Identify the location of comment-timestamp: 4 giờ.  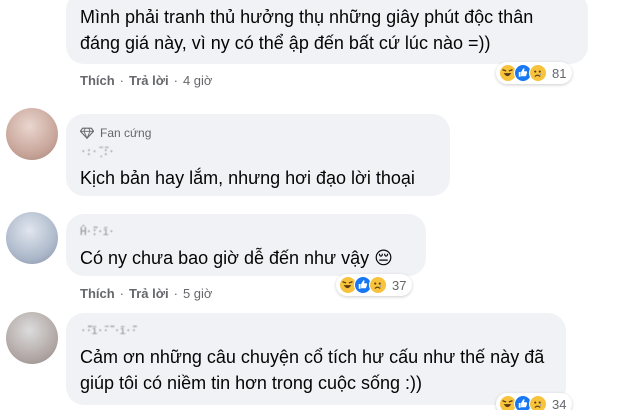
(198, 80).